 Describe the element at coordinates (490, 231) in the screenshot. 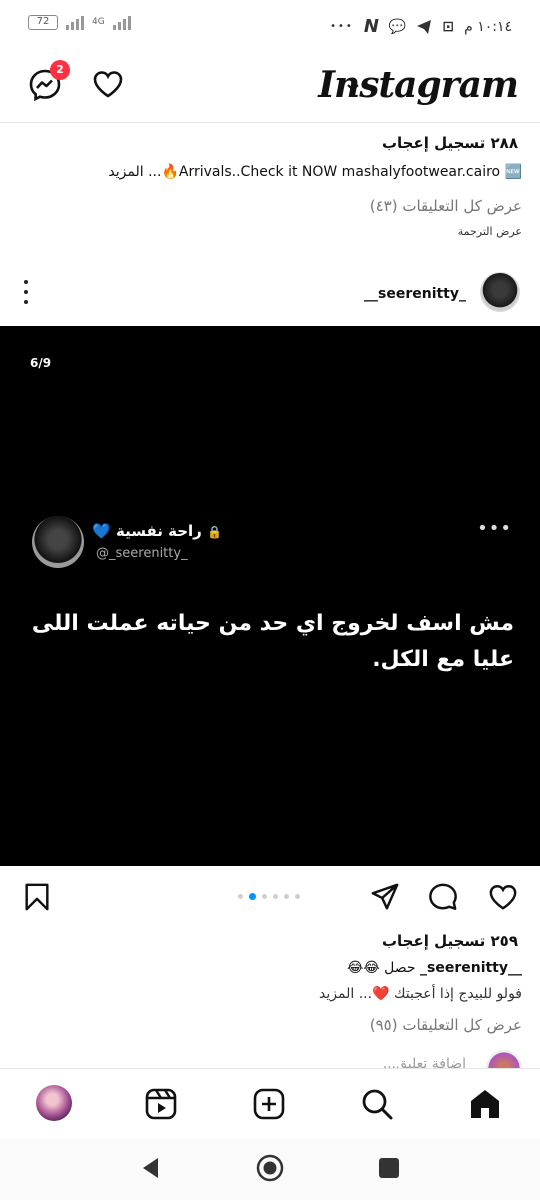

I see `previous-post-translate: عرض الترجمة` at that location.